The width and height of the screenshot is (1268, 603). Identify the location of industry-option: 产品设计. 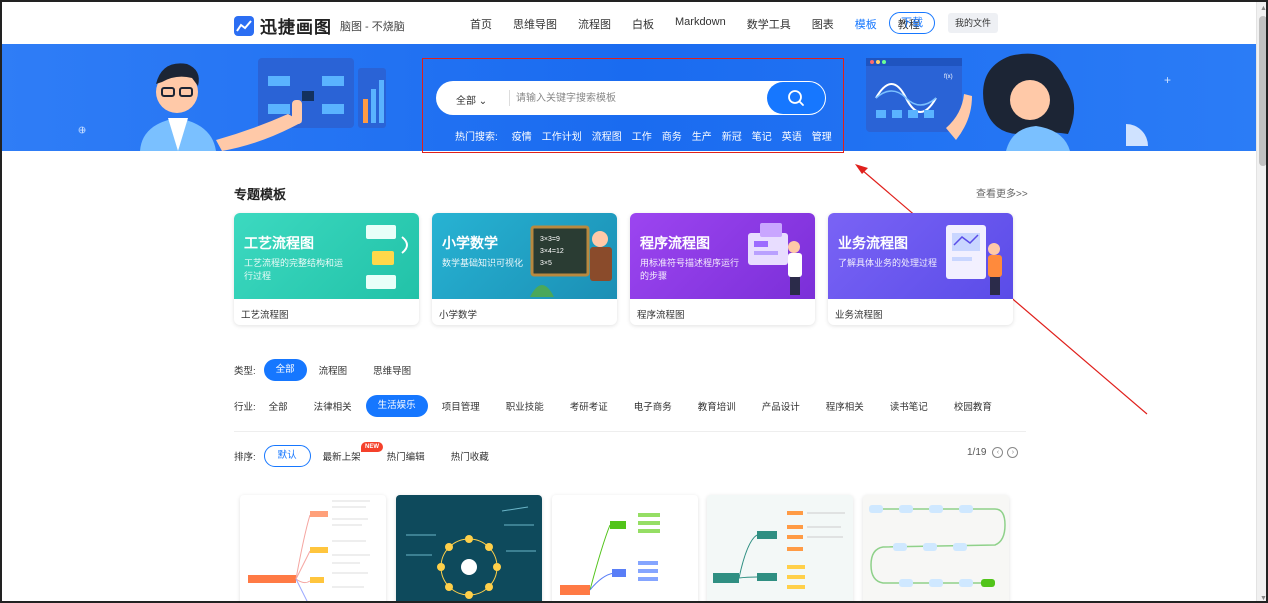
(781, 406).